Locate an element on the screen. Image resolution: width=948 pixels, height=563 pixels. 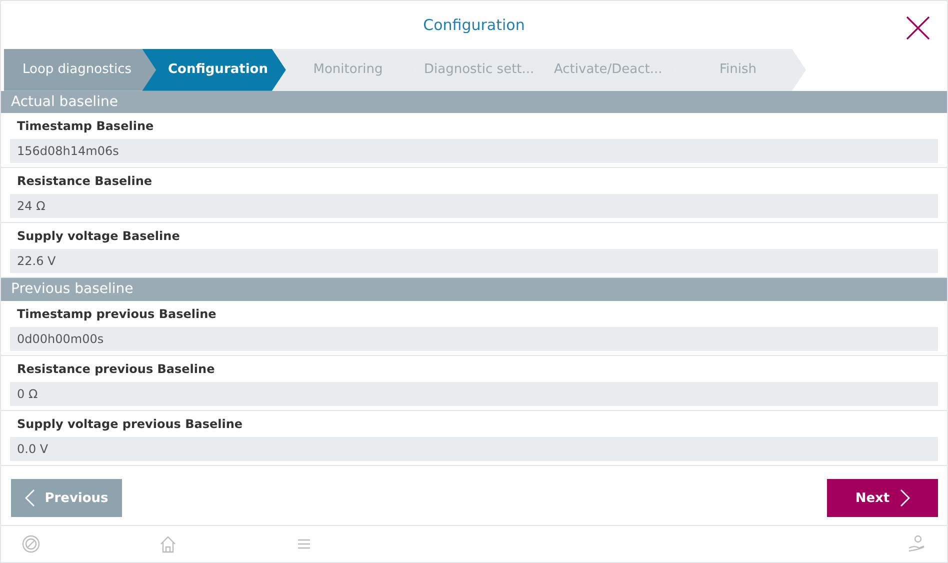
field-value: 24 Ω is located at coordinates (474, 206).